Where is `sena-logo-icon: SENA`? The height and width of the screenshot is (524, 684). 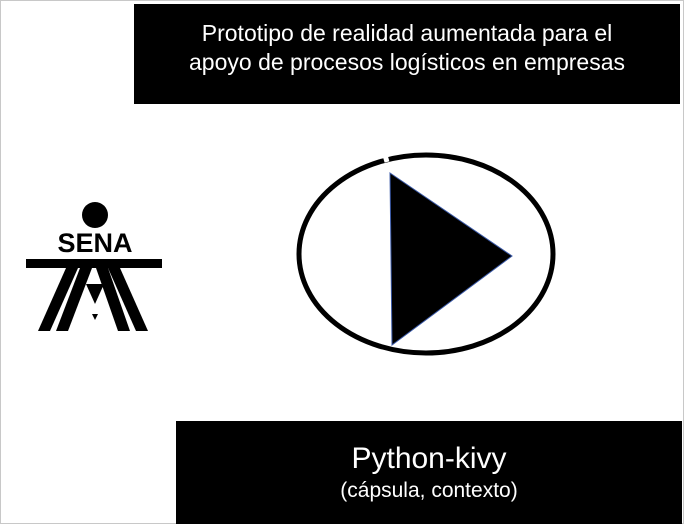 sena-logo-icon: SENA is located at coordinates (94, 266).